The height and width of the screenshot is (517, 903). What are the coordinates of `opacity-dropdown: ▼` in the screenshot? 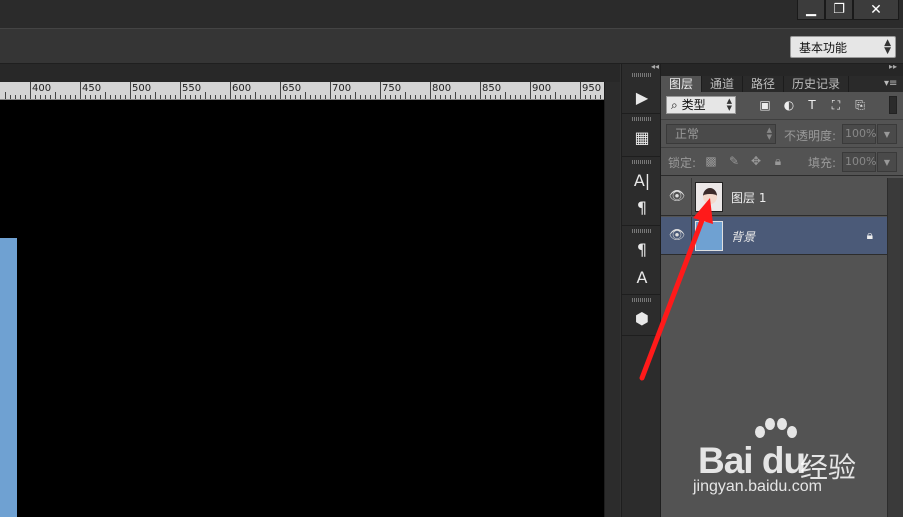 It's located at (887, 134).